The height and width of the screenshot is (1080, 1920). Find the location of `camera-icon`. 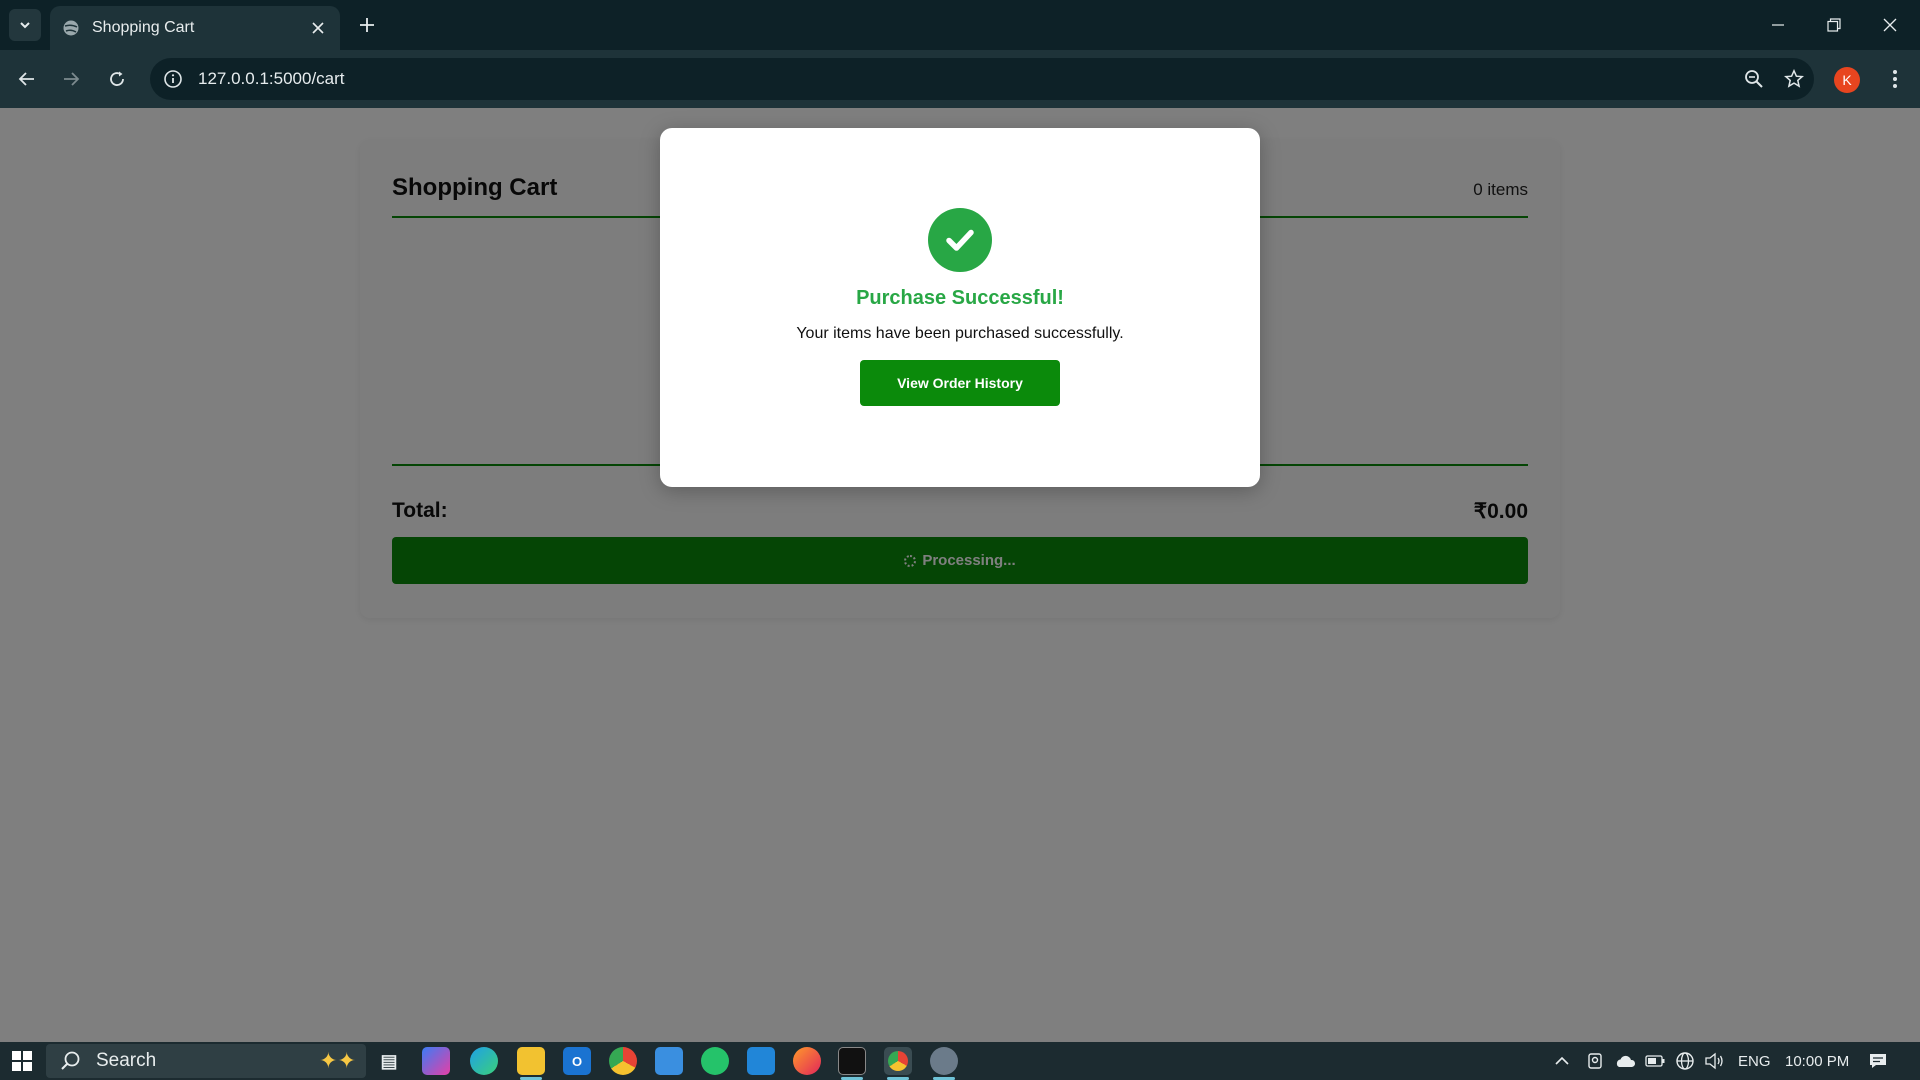

camera-icon is located at coordinates (1595, 1061).